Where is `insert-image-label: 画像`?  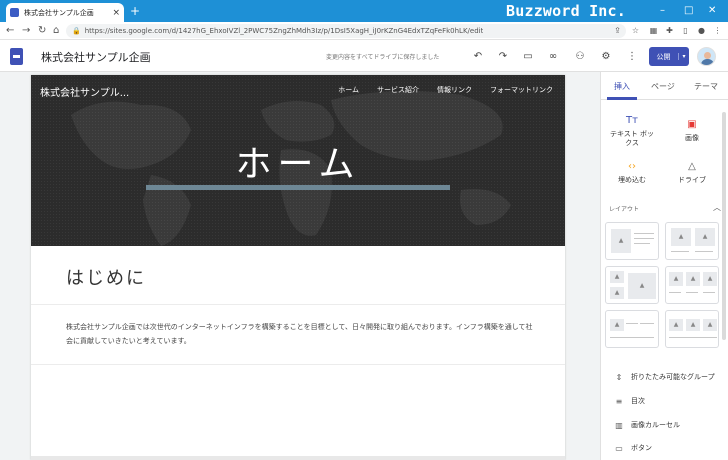
insert-image-label: 画像 is located at coordinates (692, 138).